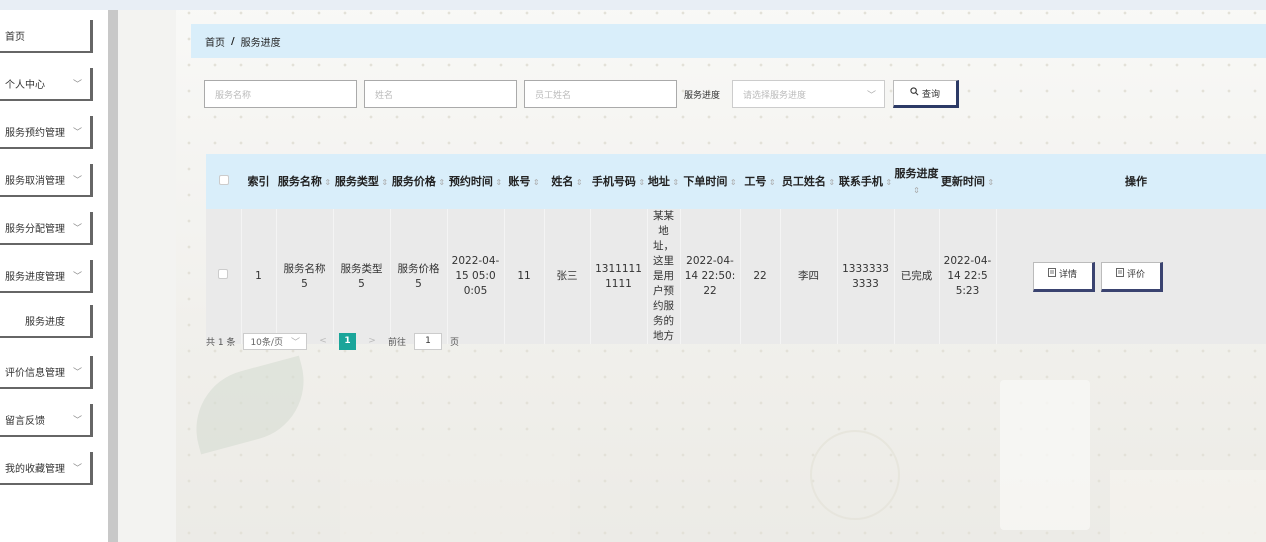 The width and height of the screenshot is (1266, 542). I want to click on table-header-label: 服务进度, so click(916, 173).